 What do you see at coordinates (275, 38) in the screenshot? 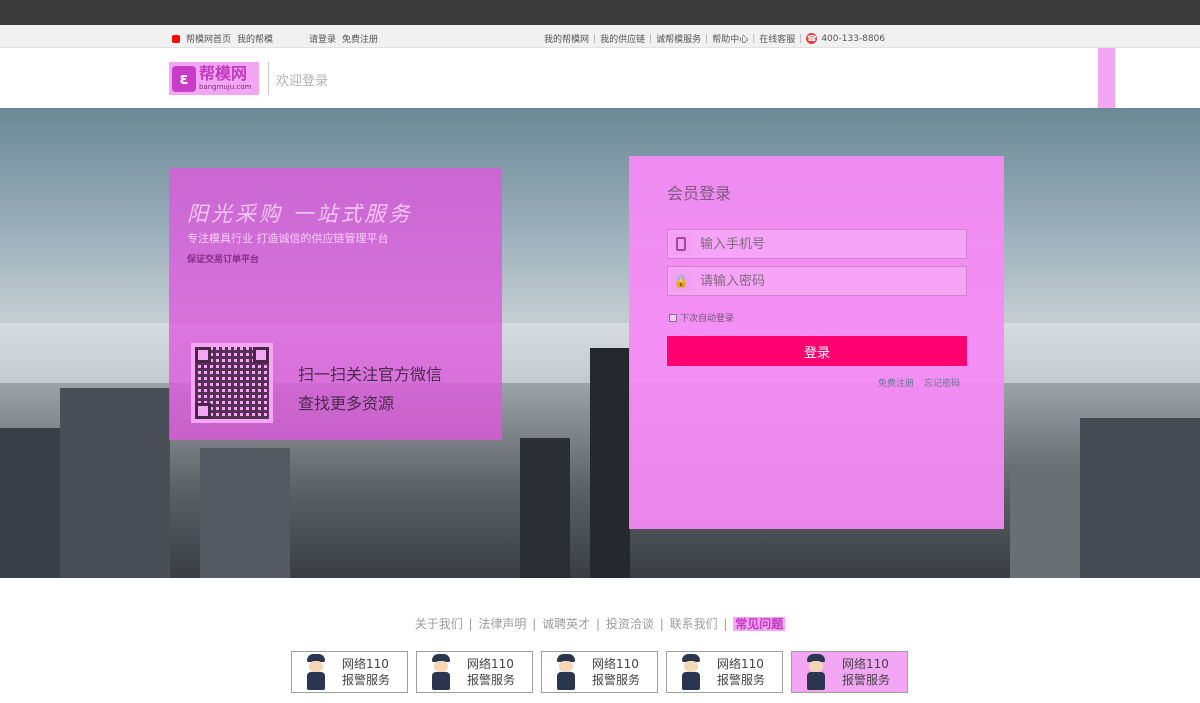
I see `top-nav-left: 帮模网首页 我的帮模 请登录 免费注册` at bounding box center [275, 38].